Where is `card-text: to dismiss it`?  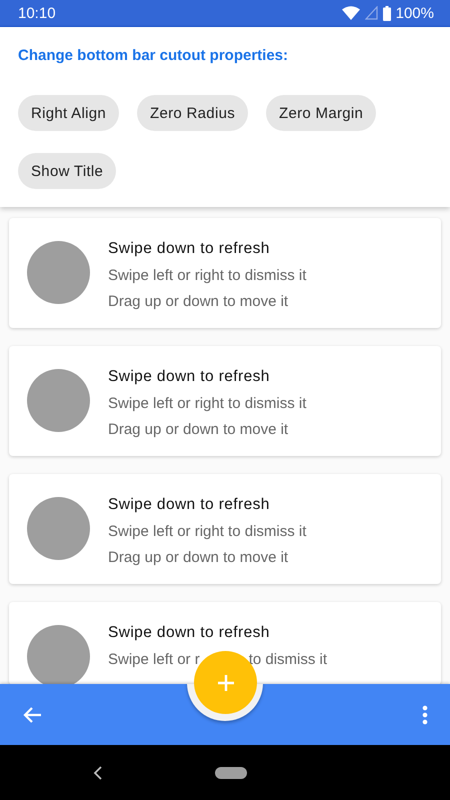
card-text: to dismiss it is located at coordinates (288, 659).